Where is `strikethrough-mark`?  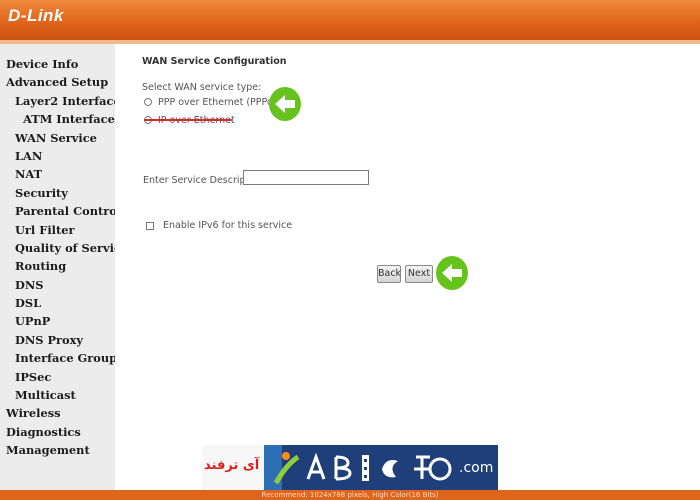
strikethrough-mark is located at coordinates (188, 120).